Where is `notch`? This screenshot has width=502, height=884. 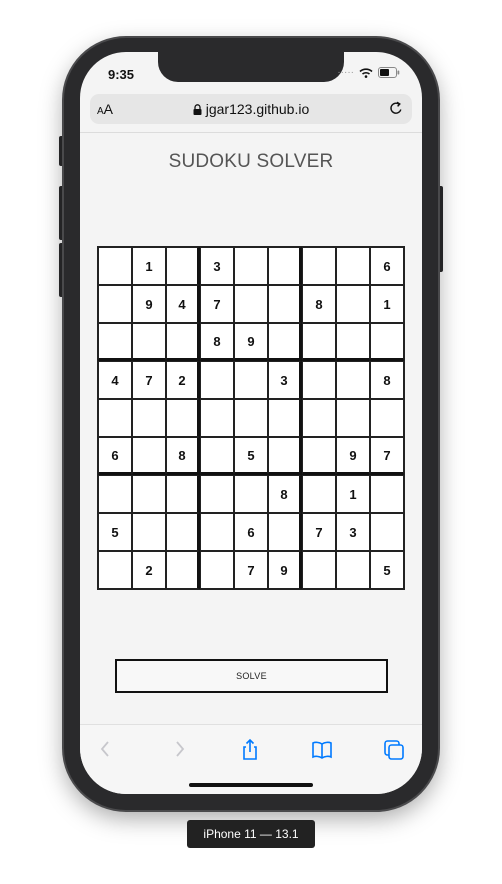
notch is located at coordinates (251, 67).